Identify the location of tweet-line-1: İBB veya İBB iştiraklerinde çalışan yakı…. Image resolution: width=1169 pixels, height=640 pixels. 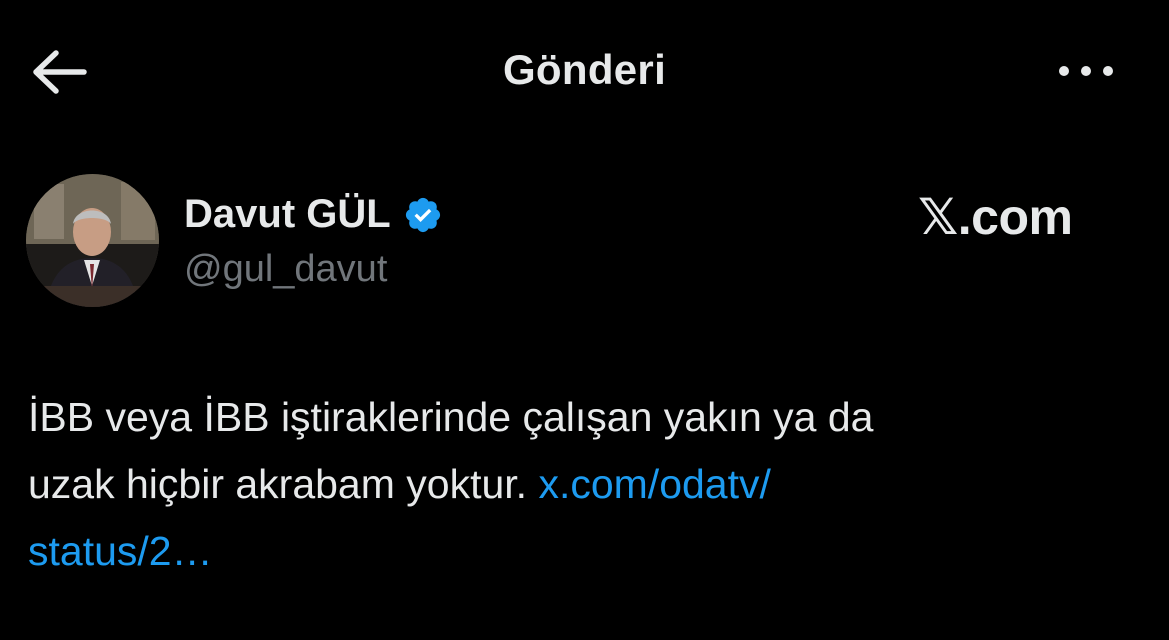
(451, 417).